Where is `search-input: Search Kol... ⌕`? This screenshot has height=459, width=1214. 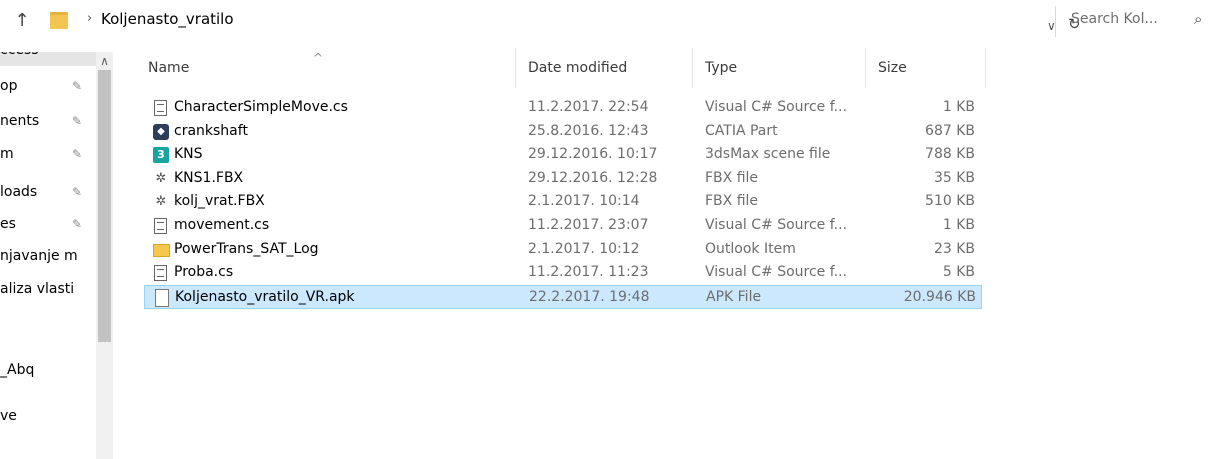 search-input: Search Kol... ⌕ is located at coordinates (1134, 21).